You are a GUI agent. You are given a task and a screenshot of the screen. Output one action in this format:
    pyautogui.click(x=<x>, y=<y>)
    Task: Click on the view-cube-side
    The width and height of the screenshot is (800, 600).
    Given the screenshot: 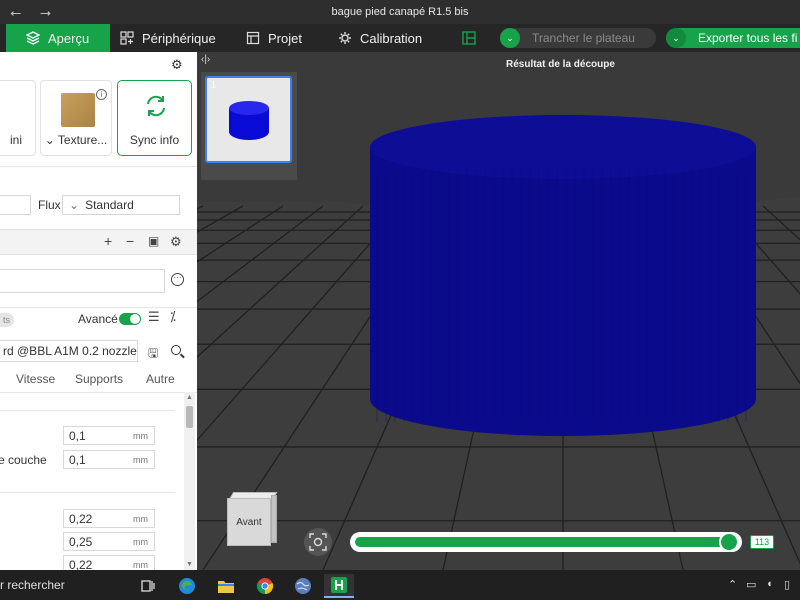 What is the action you would take?
    pyautogui.click(x=274, y=519)
    